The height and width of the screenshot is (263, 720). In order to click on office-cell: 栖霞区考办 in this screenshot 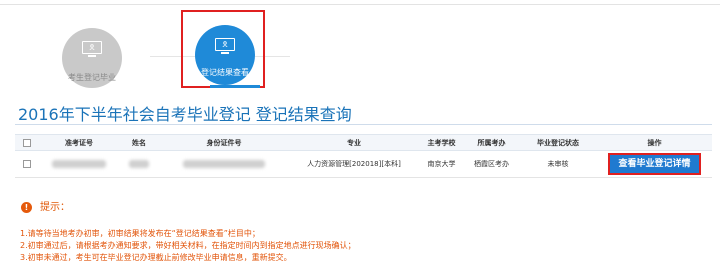, I will do `click(491, 164)`.